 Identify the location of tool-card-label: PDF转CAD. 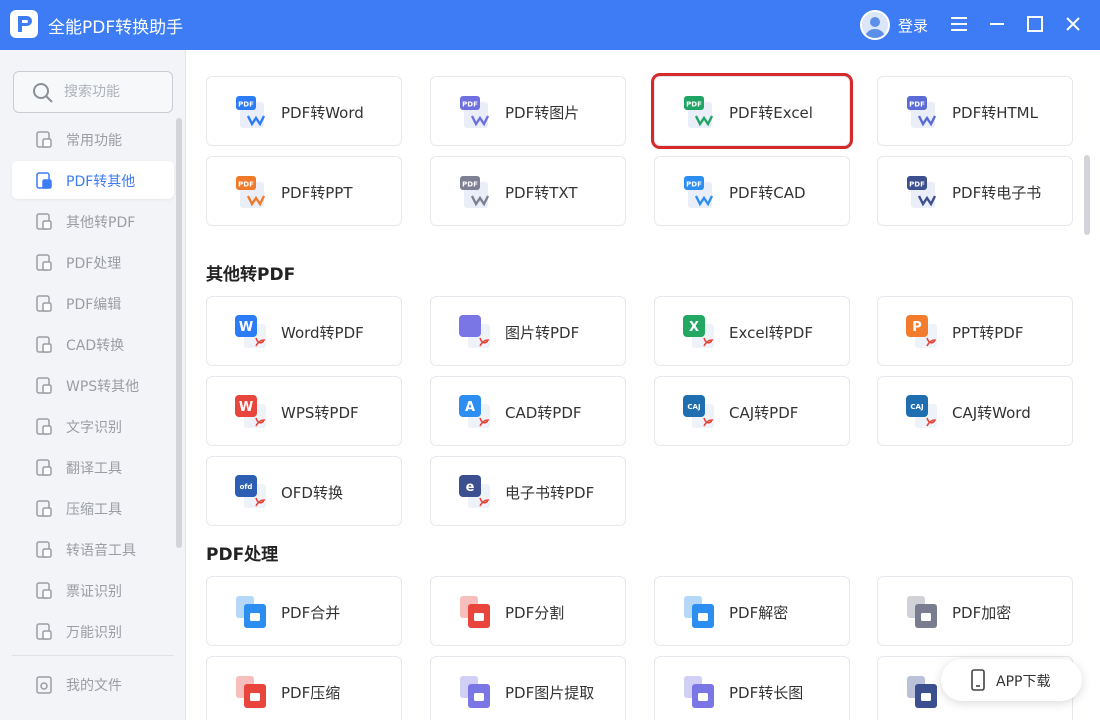
(767, 193).